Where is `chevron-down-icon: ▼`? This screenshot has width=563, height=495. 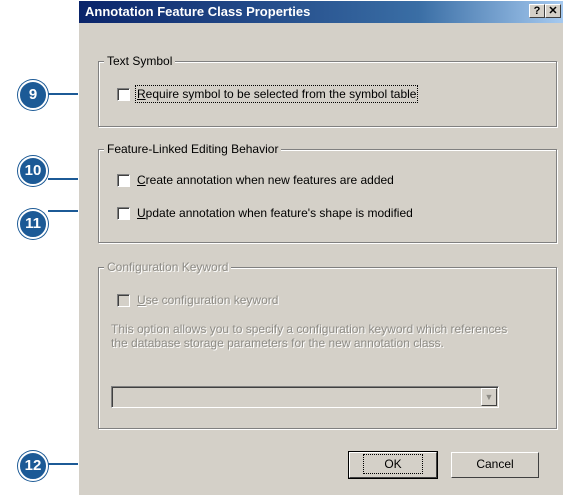
chevron-down-icon: ▼ is located at coordinates (489, 397).